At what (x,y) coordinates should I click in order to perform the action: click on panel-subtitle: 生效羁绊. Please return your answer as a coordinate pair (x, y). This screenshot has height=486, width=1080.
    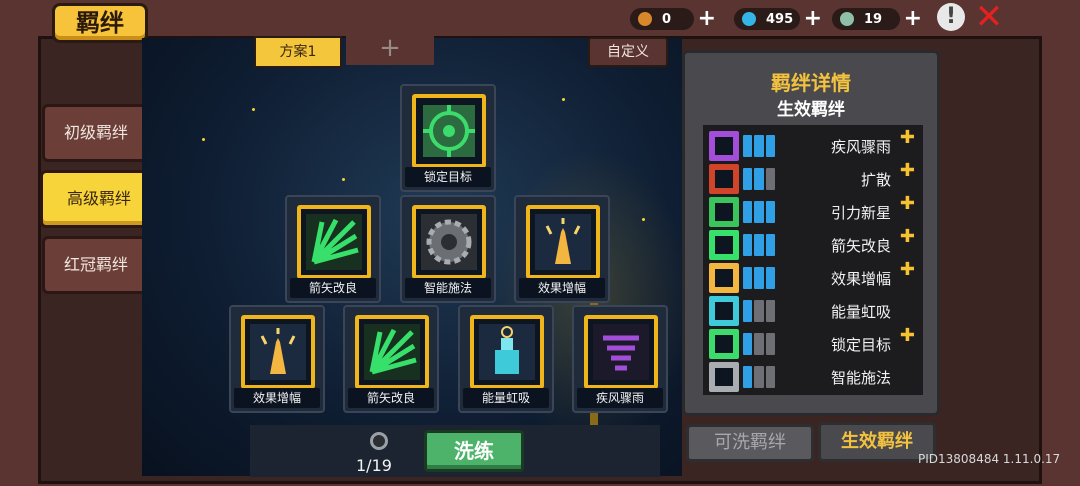
    Looking at the image, I should click on (811, 110).